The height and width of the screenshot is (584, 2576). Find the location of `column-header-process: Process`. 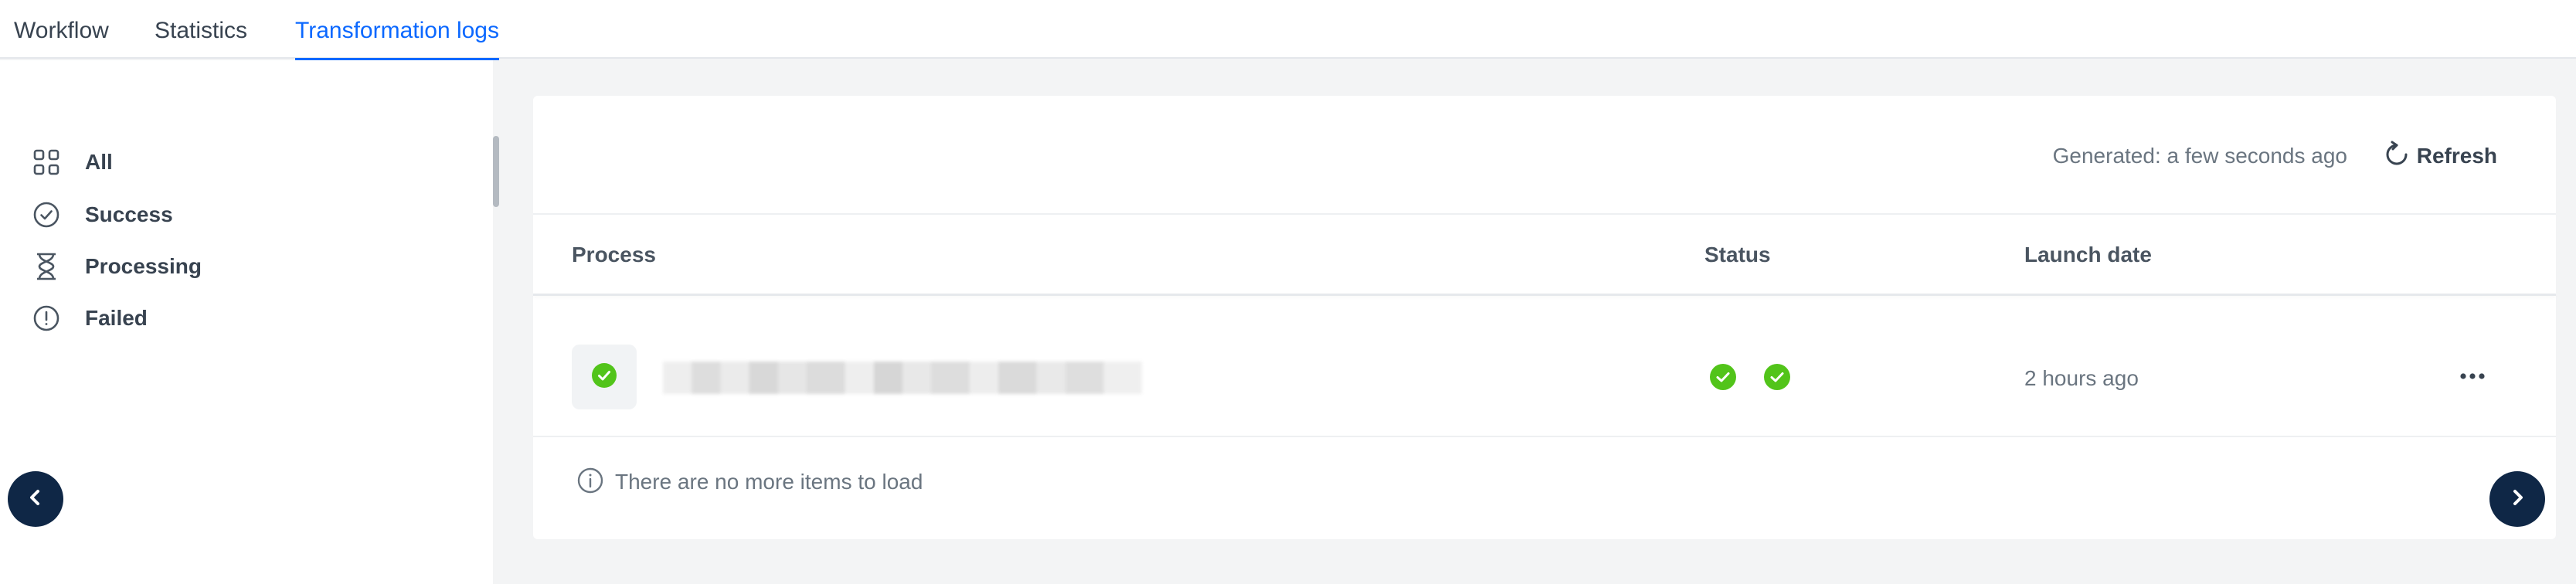

column-header-process: Process is located at coordinates (614, 255).